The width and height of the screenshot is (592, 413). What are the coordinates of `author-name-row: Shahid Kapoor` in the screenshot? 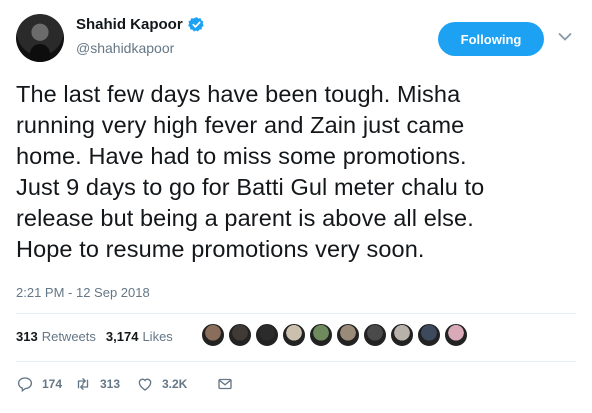 It's located at (140, 24).